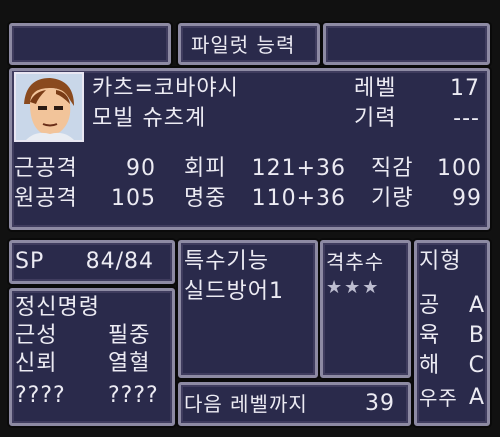 The image size is (500, 437). What do you see at coordinates (467, 198) in the screenshot?
I see `stat-value-skill: 99` at bounding box center [467, 198].